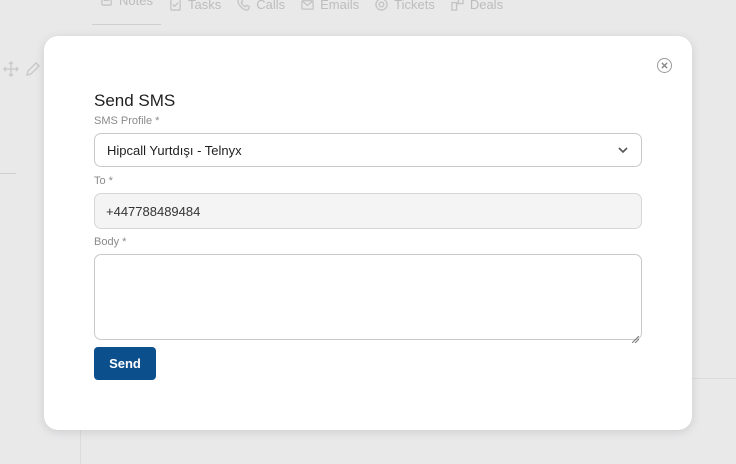 This screenshot has height=464, width=736. I want to click on move-icon, so click(11, 69).